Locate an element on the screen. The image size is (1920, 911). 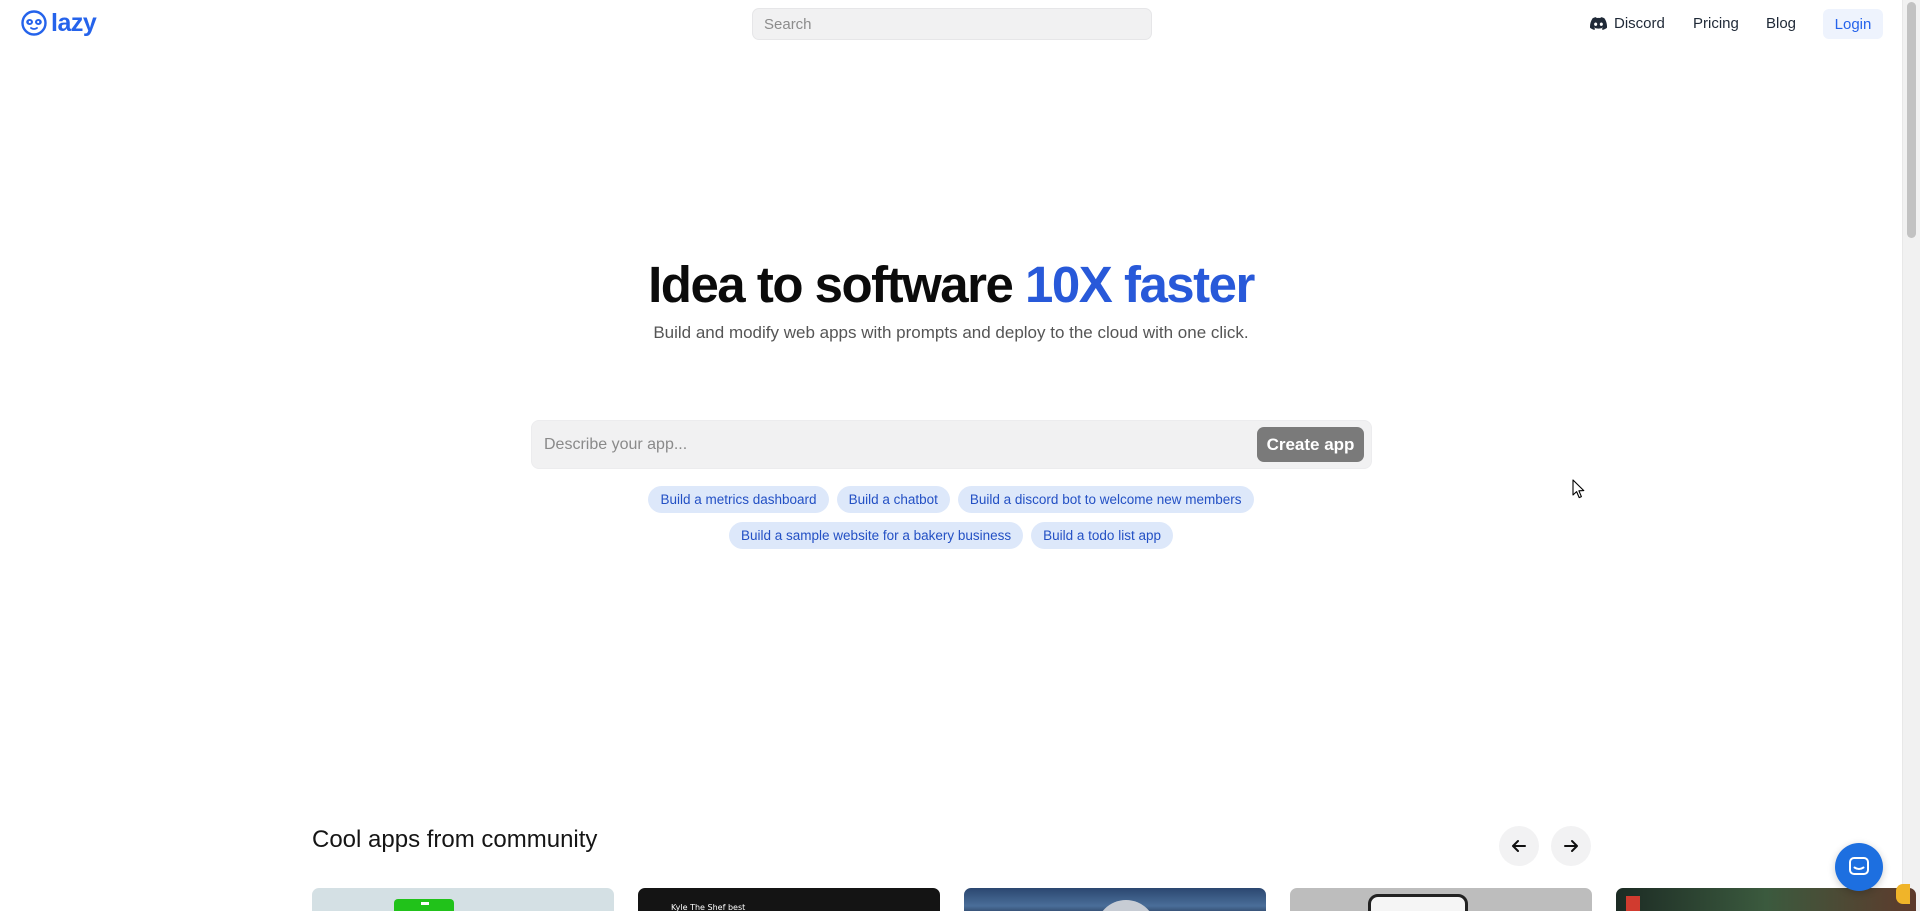
suggestion-chip: Build a metrics dashboard is located at coordinates (738, 499).